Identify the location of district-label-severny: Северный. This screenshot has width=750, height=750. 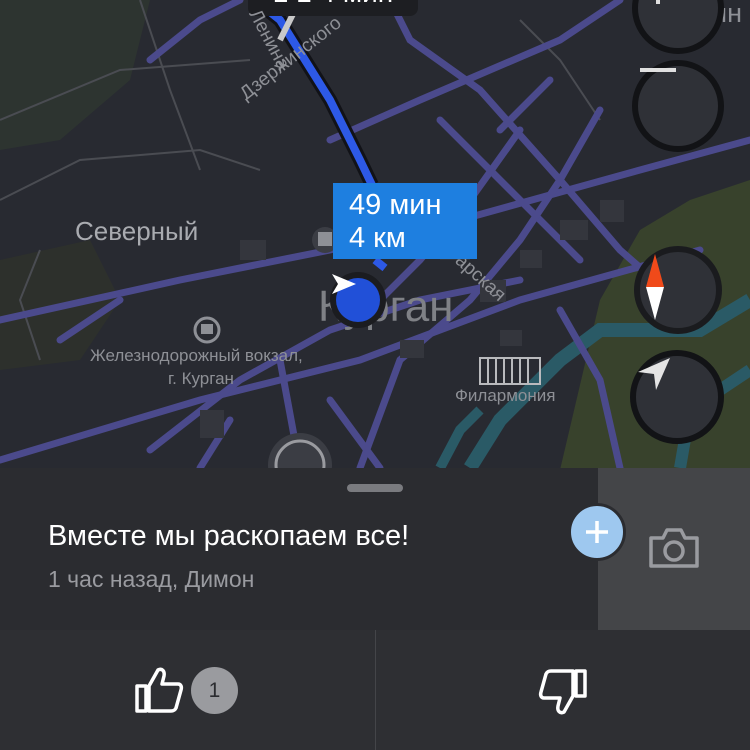
(137, 231).